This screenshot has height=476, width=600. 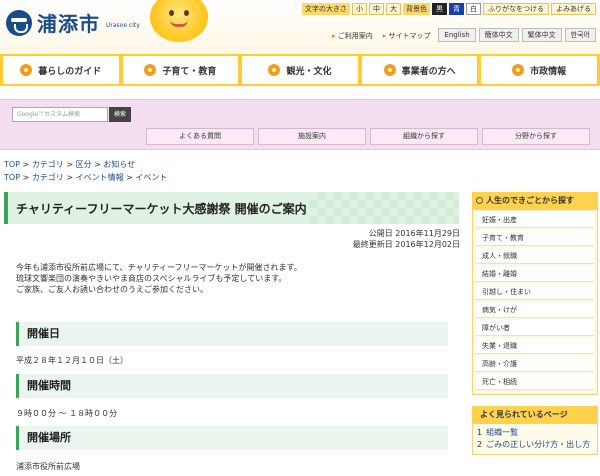 I want to click on bg-black-button: 黒, so click(x=439, y=9).